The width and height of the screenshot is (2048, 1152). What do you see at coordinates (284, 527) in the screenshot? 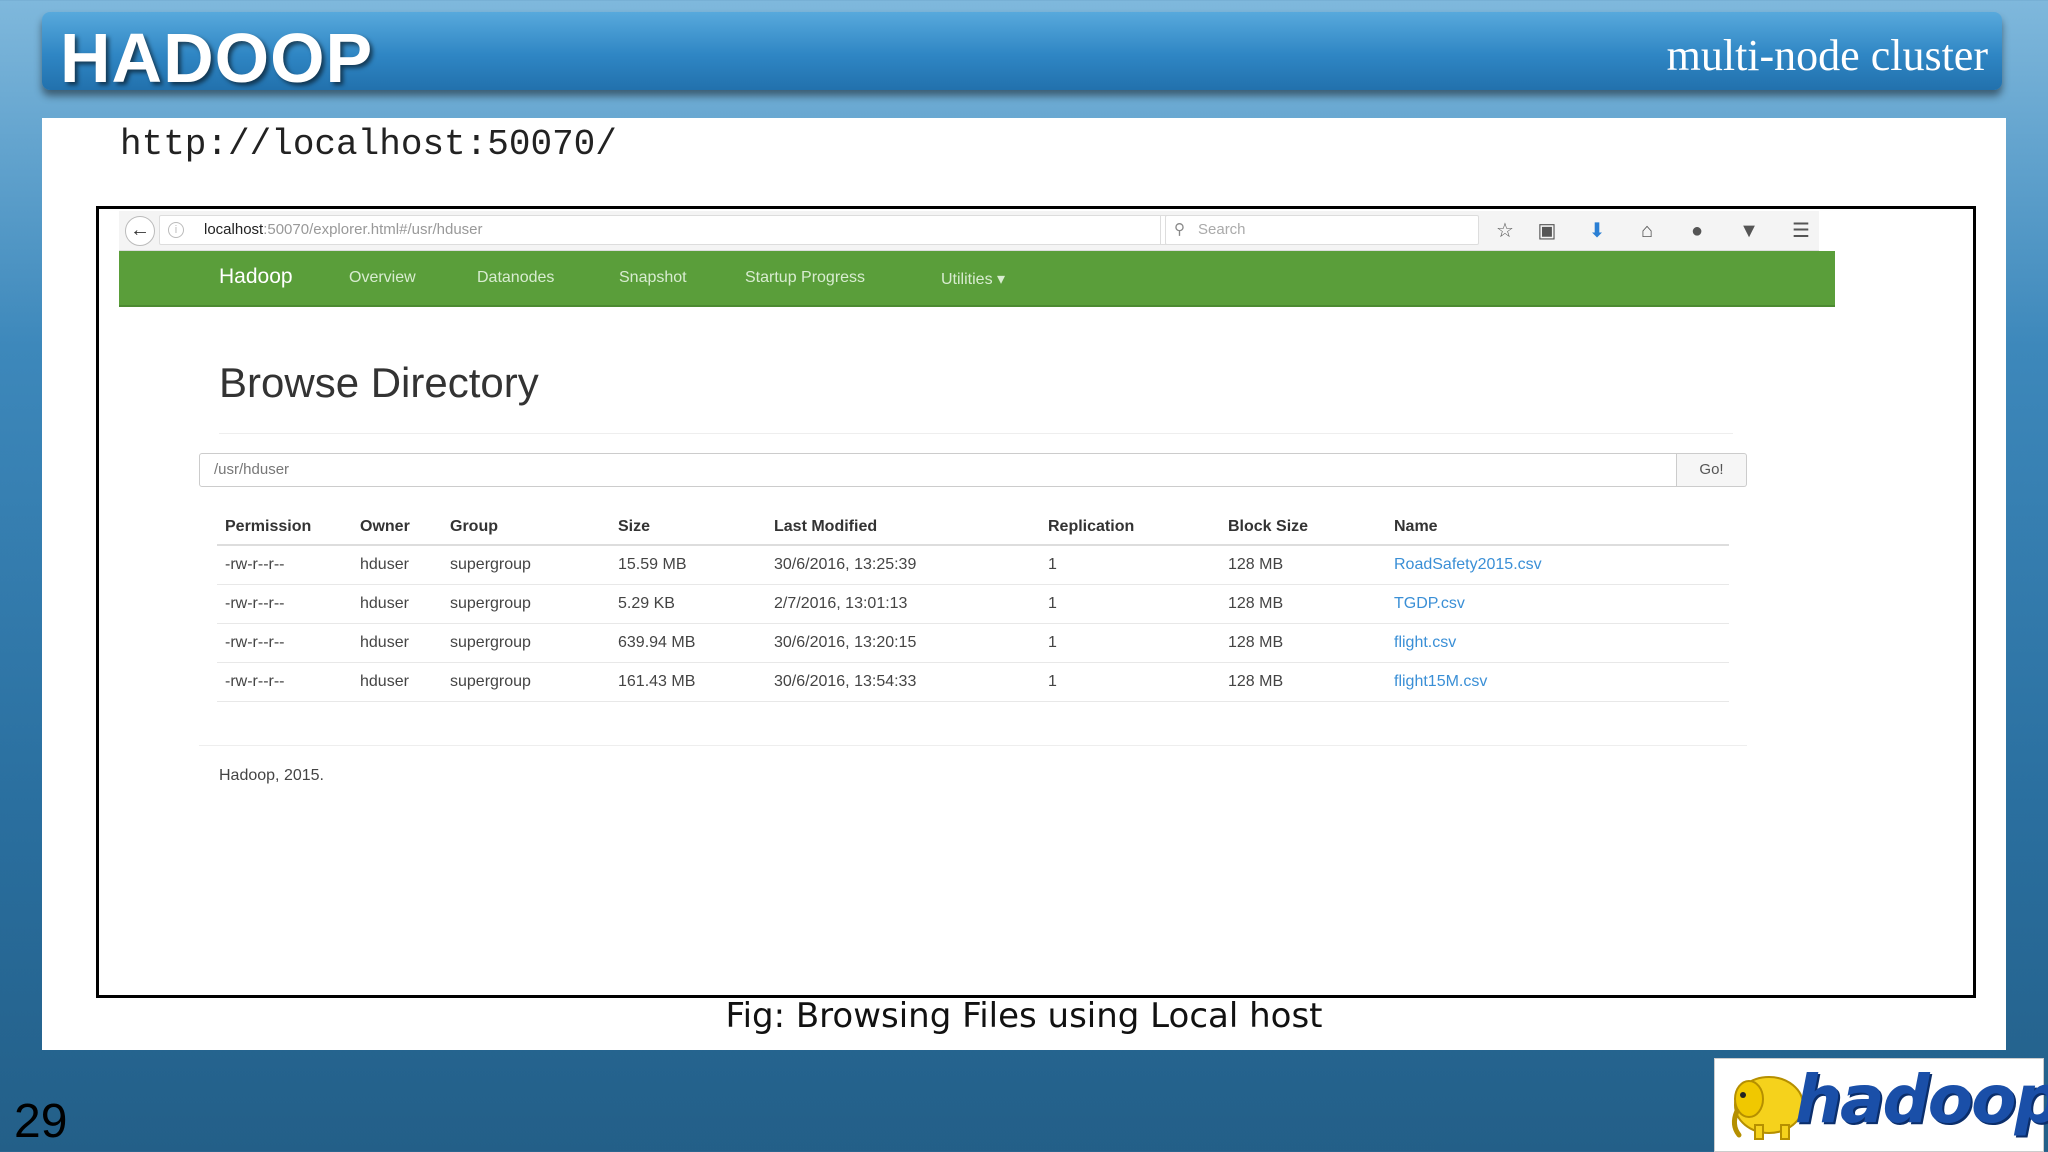
I see `column-header-permission: Permission` at bounding box center [284, 527].